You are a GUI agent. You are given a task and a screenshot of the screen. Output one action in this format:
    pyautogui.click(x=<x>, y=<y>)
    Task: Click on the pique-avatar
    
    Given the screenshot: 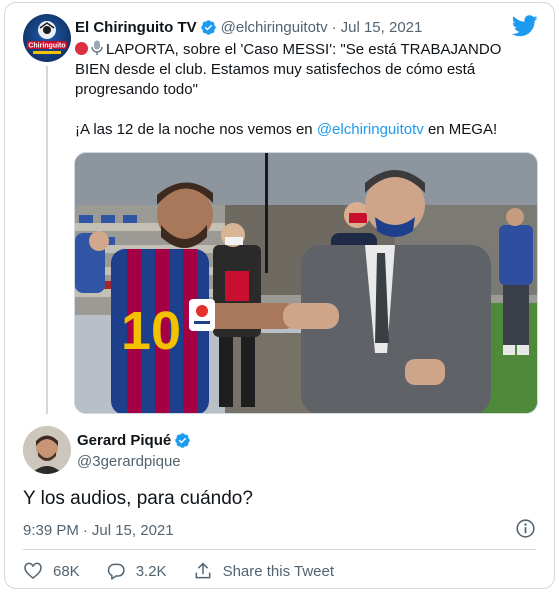 What is the action you would take?
    pyautogui.click(x=47, y=450)
    